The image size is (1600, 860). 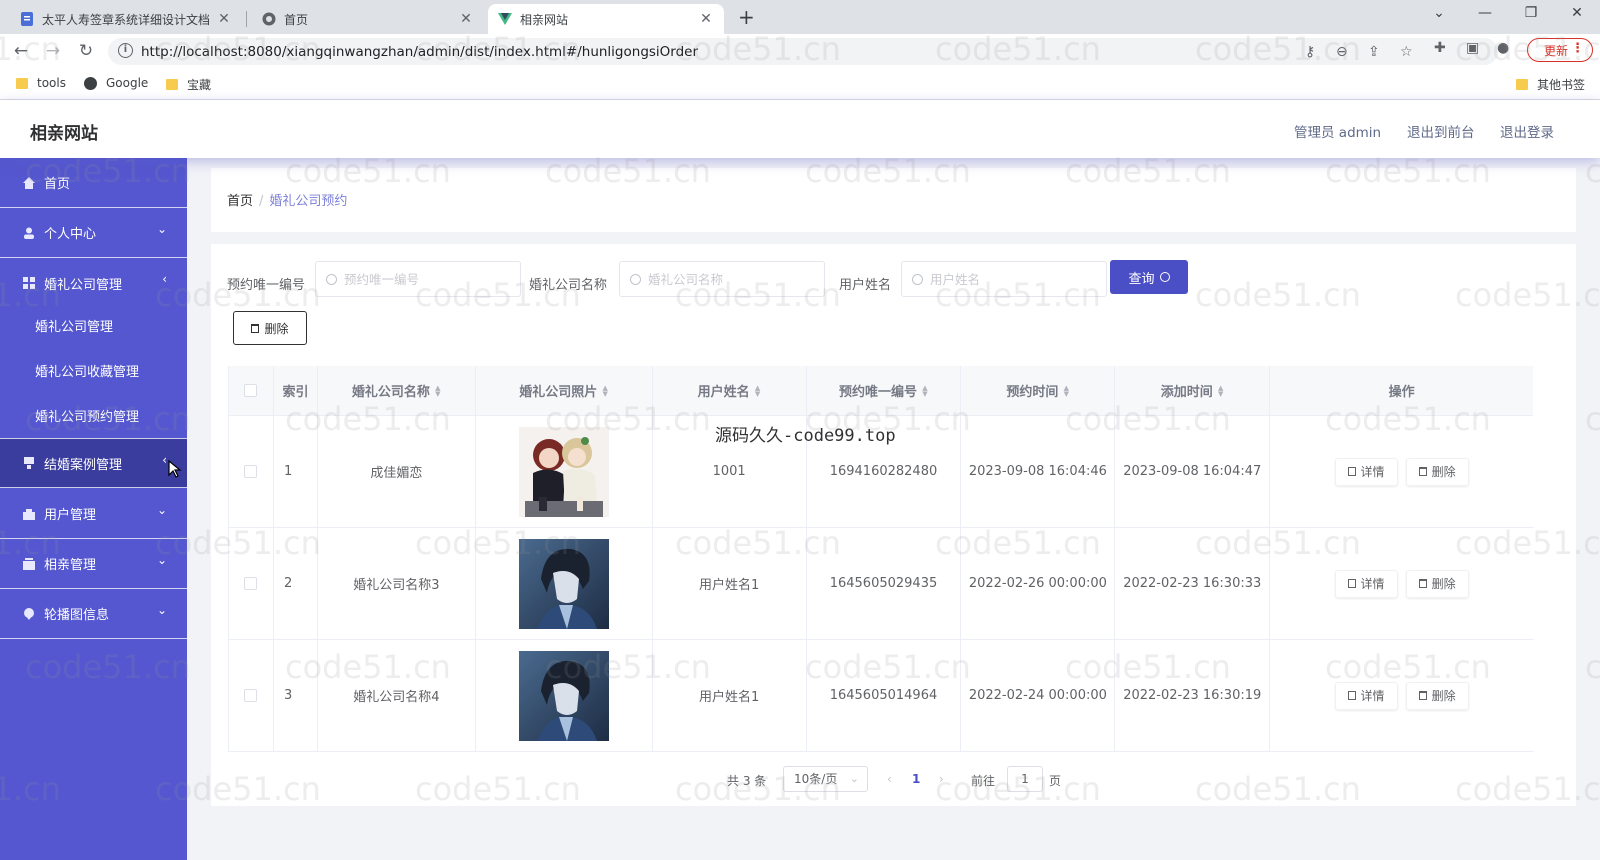 I want to click on header-added-time: 添加时间 ▲ ▼, so click(x=1193, y=390).